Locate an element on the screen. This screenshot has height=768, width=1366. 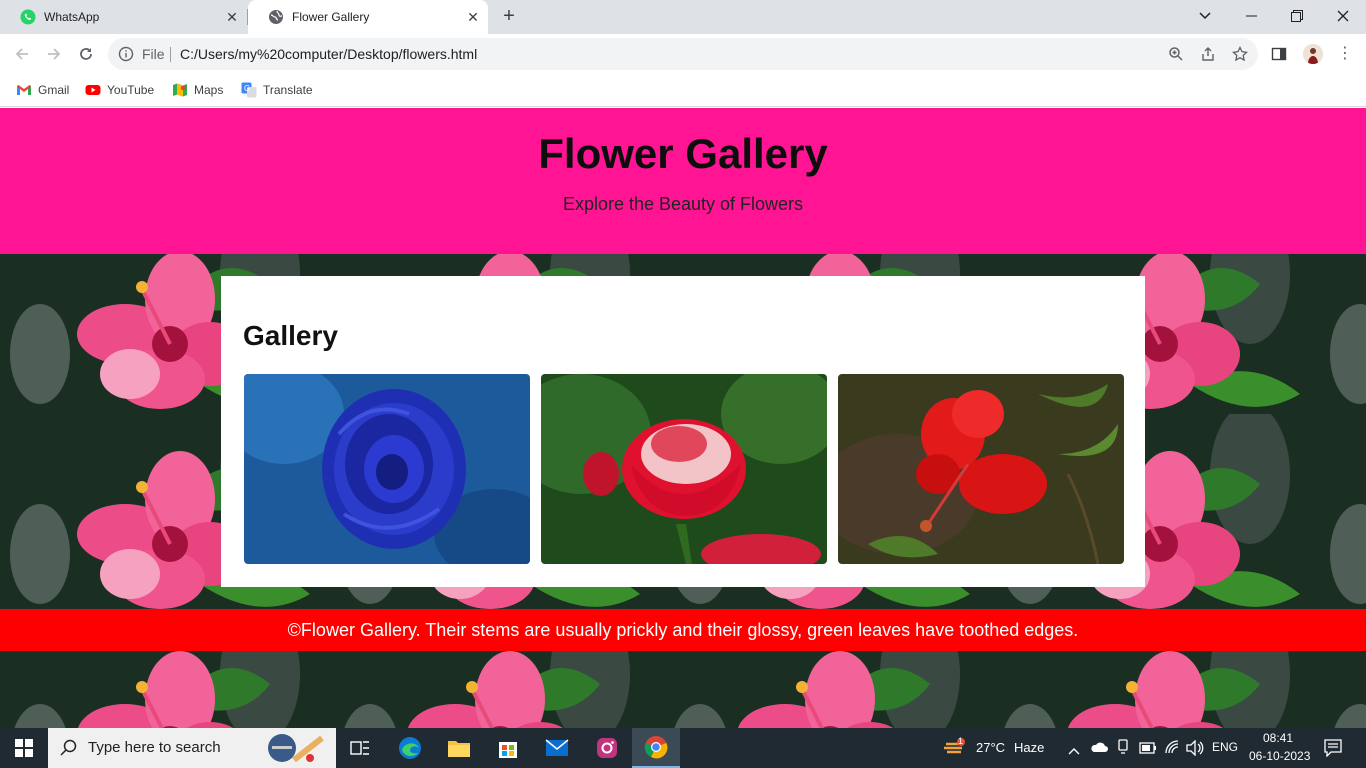
svg-text: G is located at coordinates (247, 88).